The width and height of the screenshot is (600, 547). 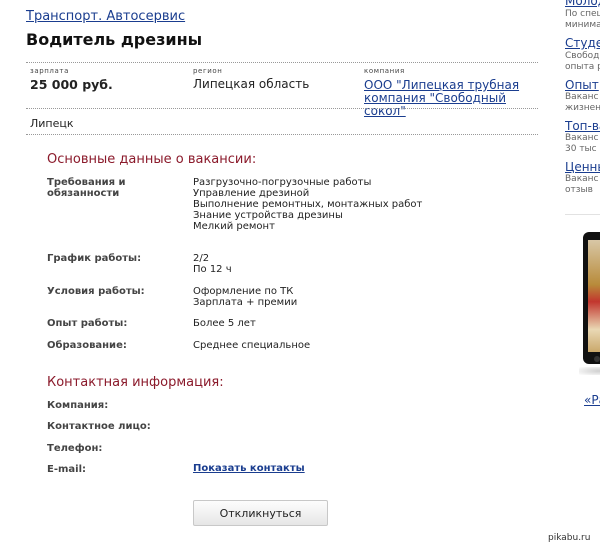 What do you see at coordinates (582, 108) in the screenshot?
I see `sidebar-item-desc: жизнен` at bounding box center [582, 108].